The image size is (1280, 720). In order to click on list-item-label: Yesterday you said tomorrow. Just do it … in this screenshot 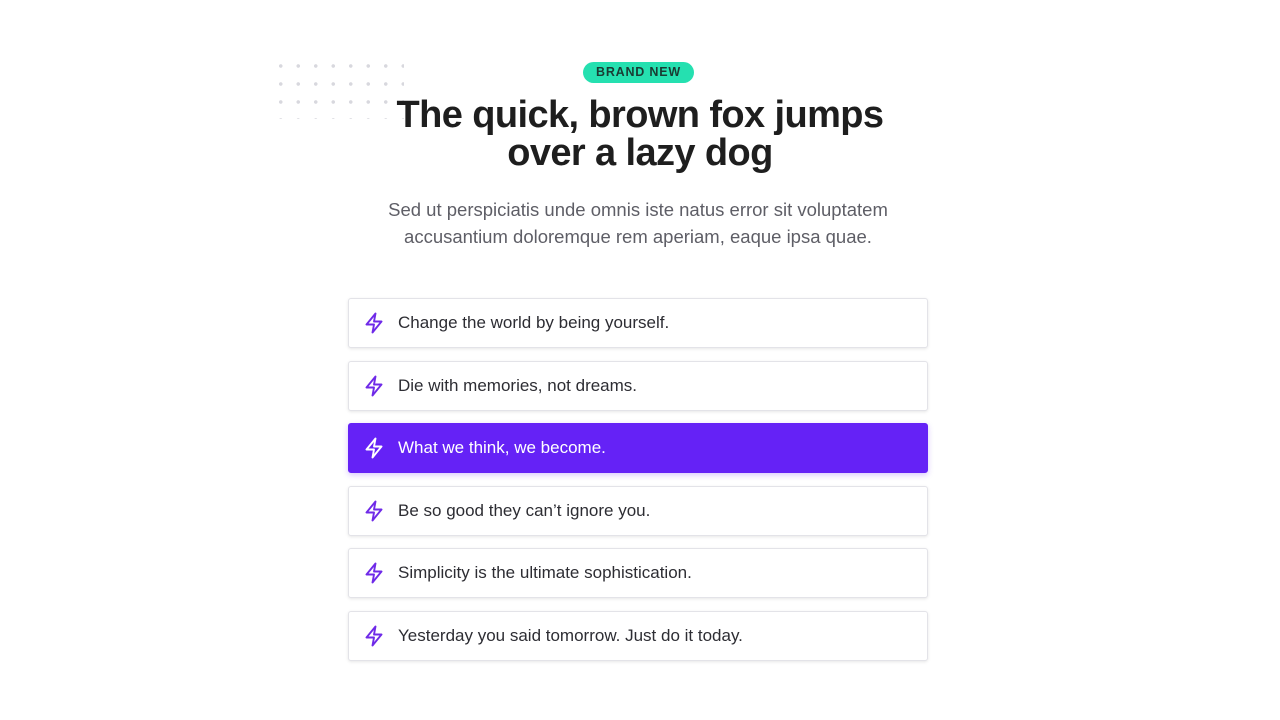, I will do `click(570, 635)`.